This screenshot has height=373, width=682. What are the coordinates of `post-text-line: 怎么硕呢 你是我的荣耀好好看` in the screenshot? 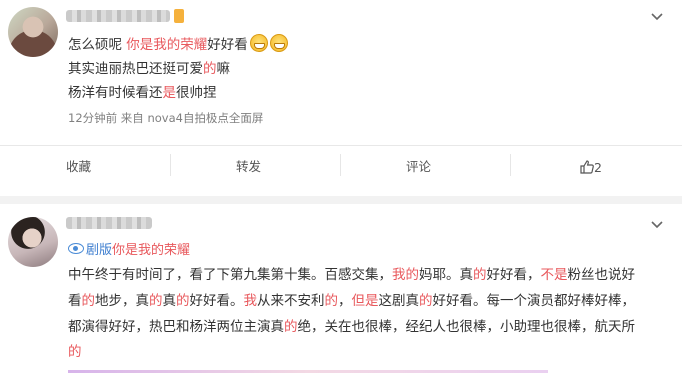 It's located at (178, 44).